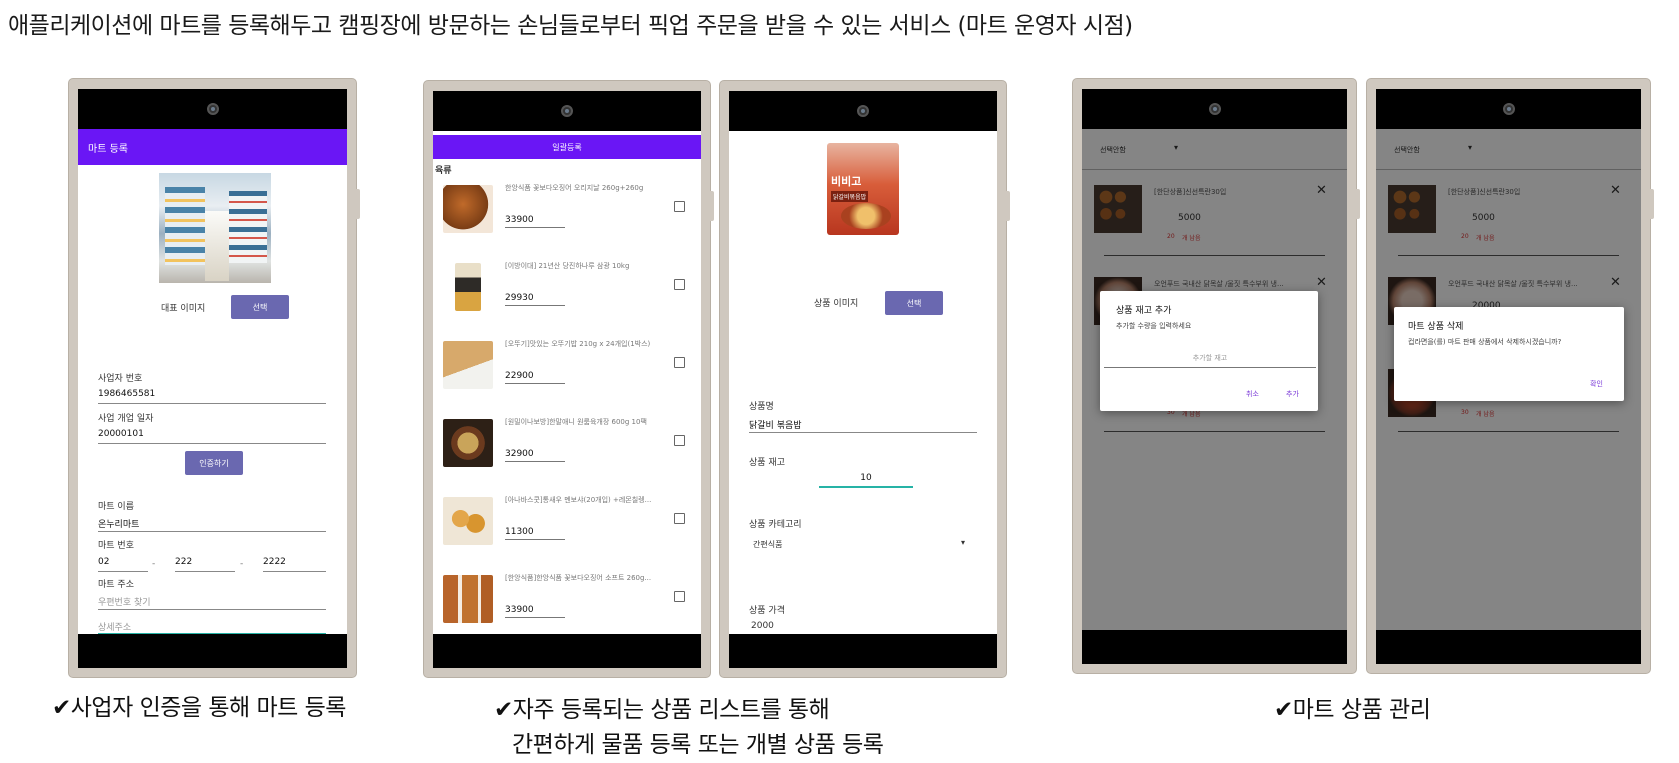  Describe the element at coordinates (866, 480) in the screenshot. I see `product-stock-input: 10` at that location.